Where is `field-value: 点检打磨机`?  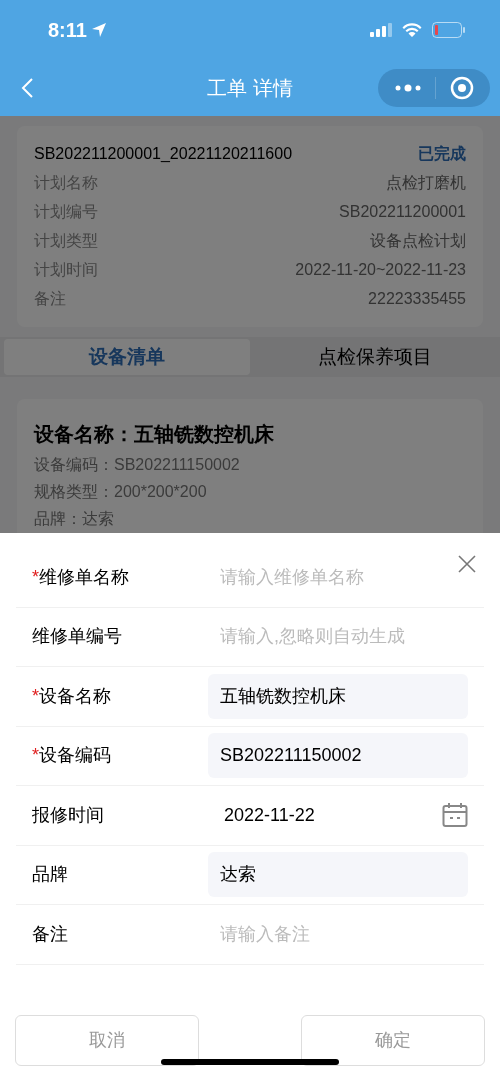 field-value: 点检打磨机 is located at coordinates (426, 182).